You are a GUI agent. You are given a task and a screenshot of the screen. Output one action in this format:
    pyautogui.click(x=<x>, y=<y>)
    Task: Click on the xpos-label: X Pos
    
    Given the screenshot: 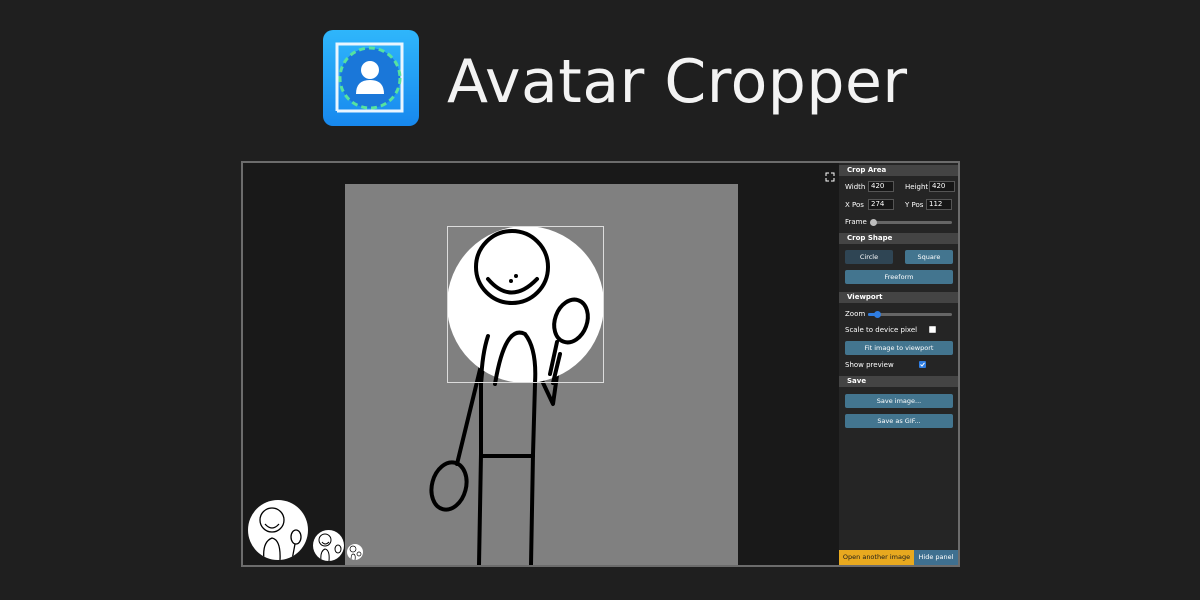 What is the action you would take?
    pyautogui.click(x=854, y=205)
    